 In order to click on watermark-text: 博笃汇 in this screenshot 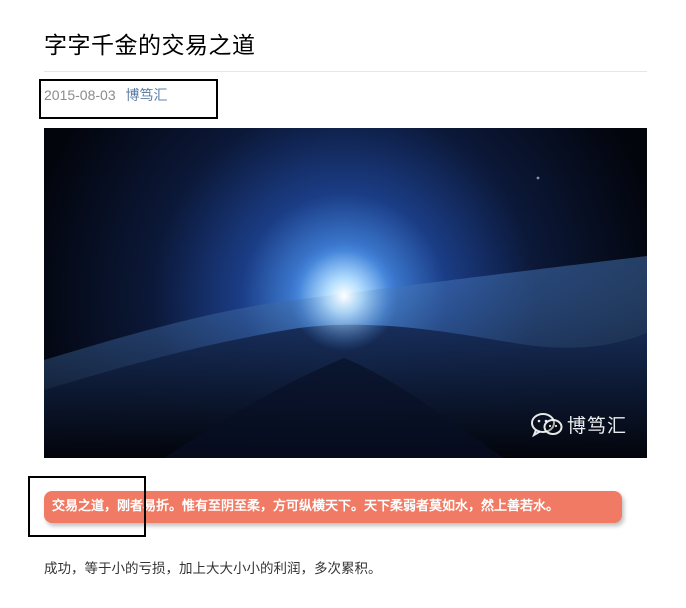, I will do `click(596, 426)`.